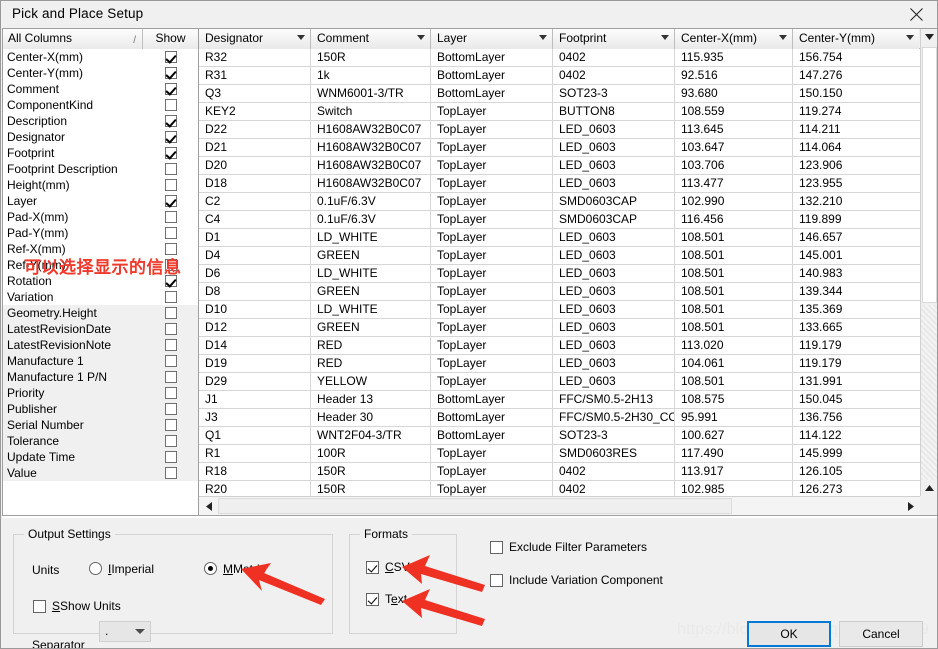  I want to click on table-column-header: Footprint, so click(614, 39).